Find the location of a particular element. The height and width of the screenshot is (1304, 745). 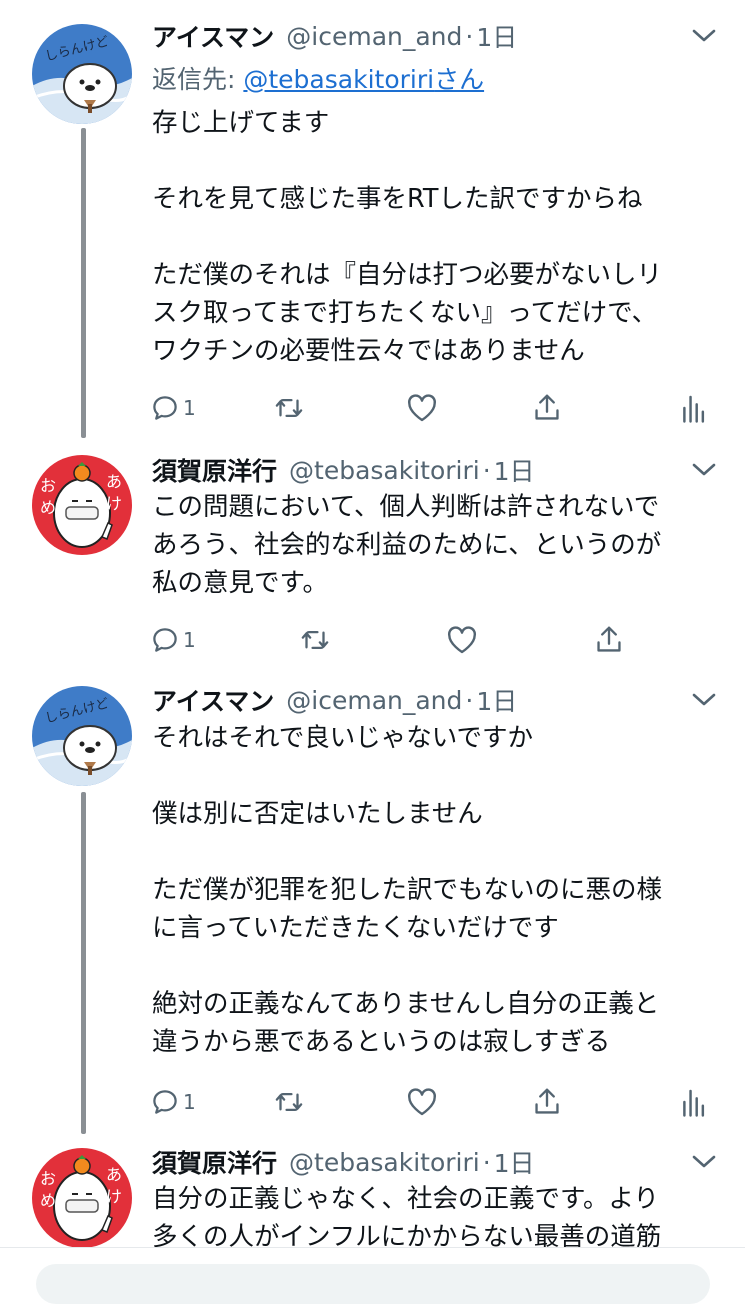

reply-composer is located at coordinates (373, 1284).